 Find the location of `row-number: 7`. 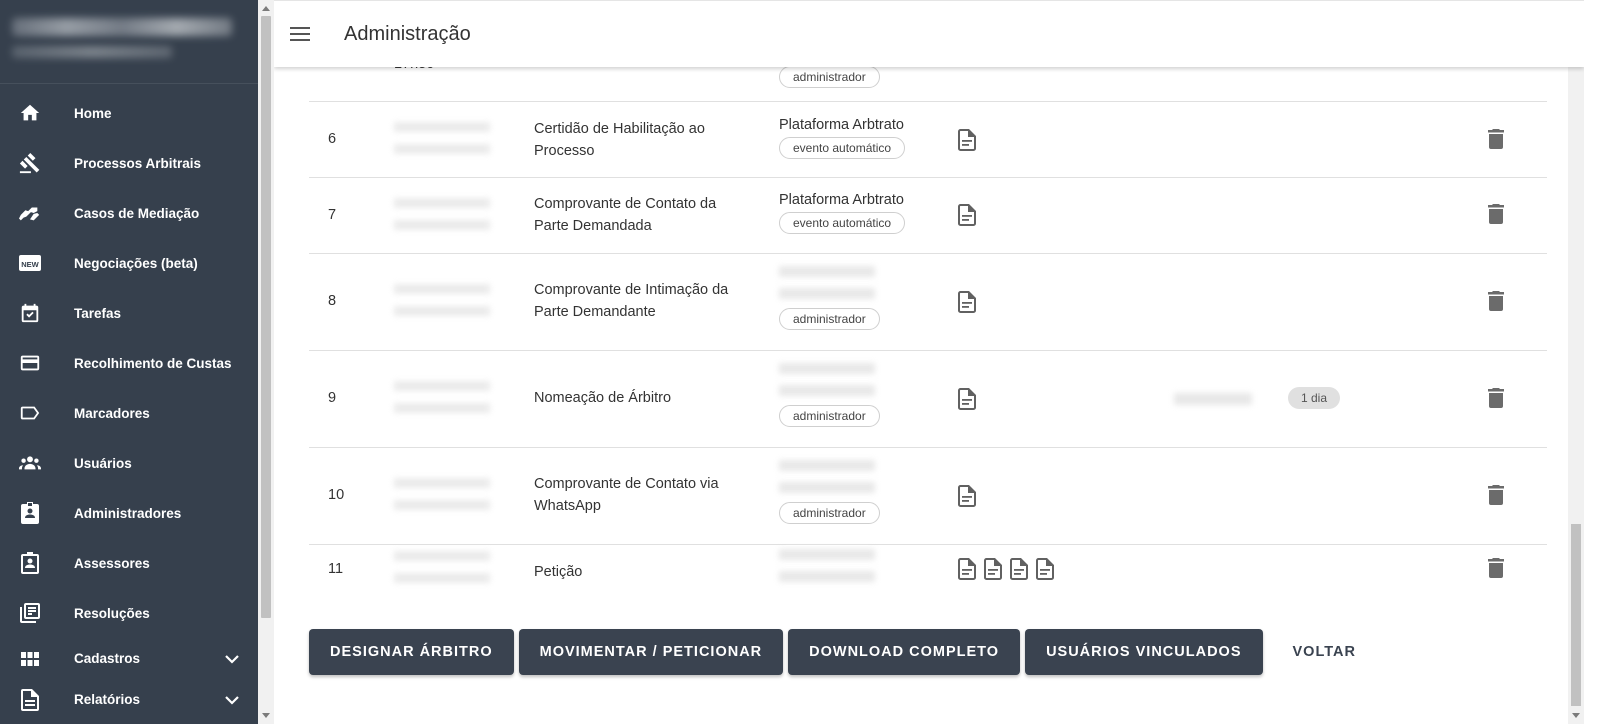

row-number: 7 is located at coordinates (332, 215).